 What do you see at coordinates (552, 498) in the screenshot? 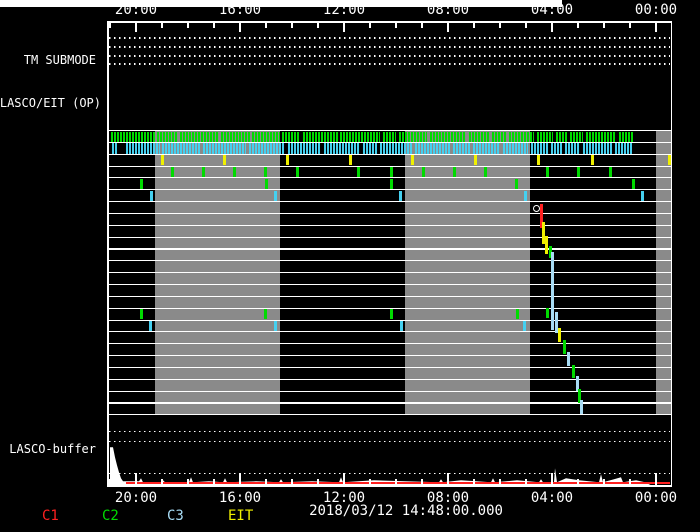
I see `time-tick-label-bottom: 04:00` at bounding box center [552, 498].